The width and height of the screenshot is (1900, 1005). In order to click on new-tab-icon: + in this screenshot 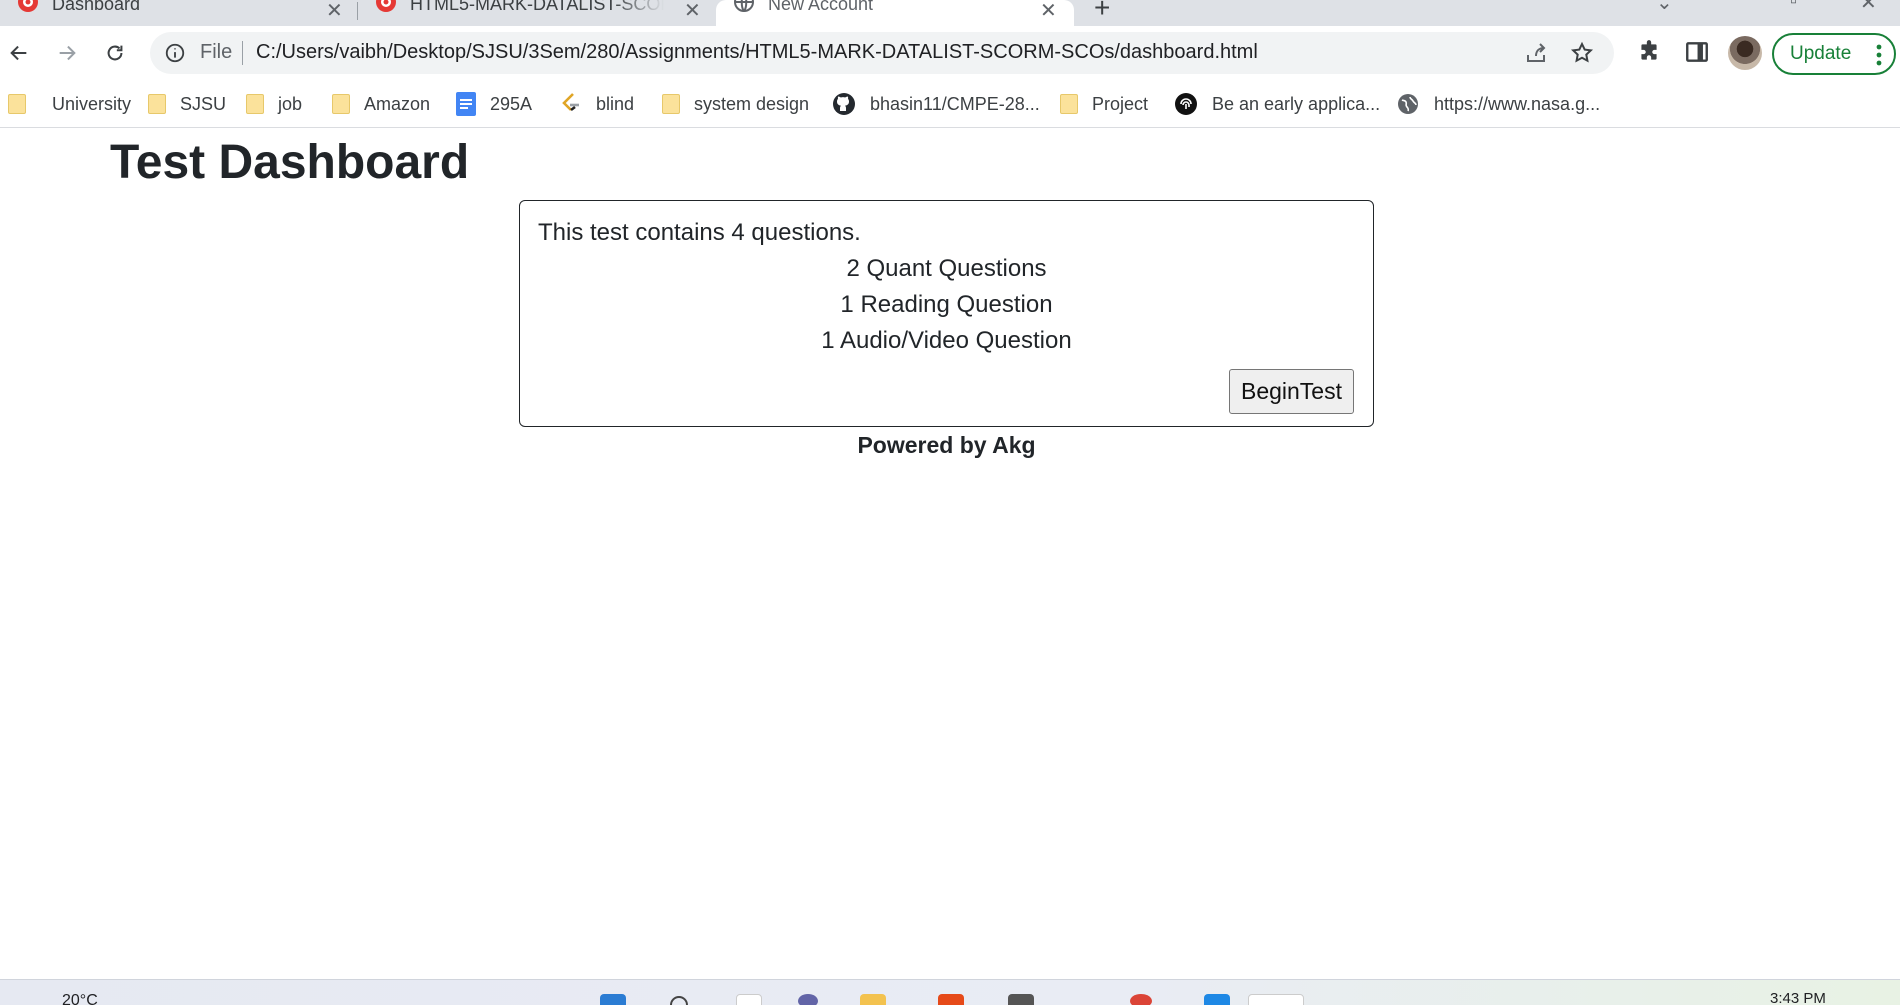, I will do `click(1102, 12)`.